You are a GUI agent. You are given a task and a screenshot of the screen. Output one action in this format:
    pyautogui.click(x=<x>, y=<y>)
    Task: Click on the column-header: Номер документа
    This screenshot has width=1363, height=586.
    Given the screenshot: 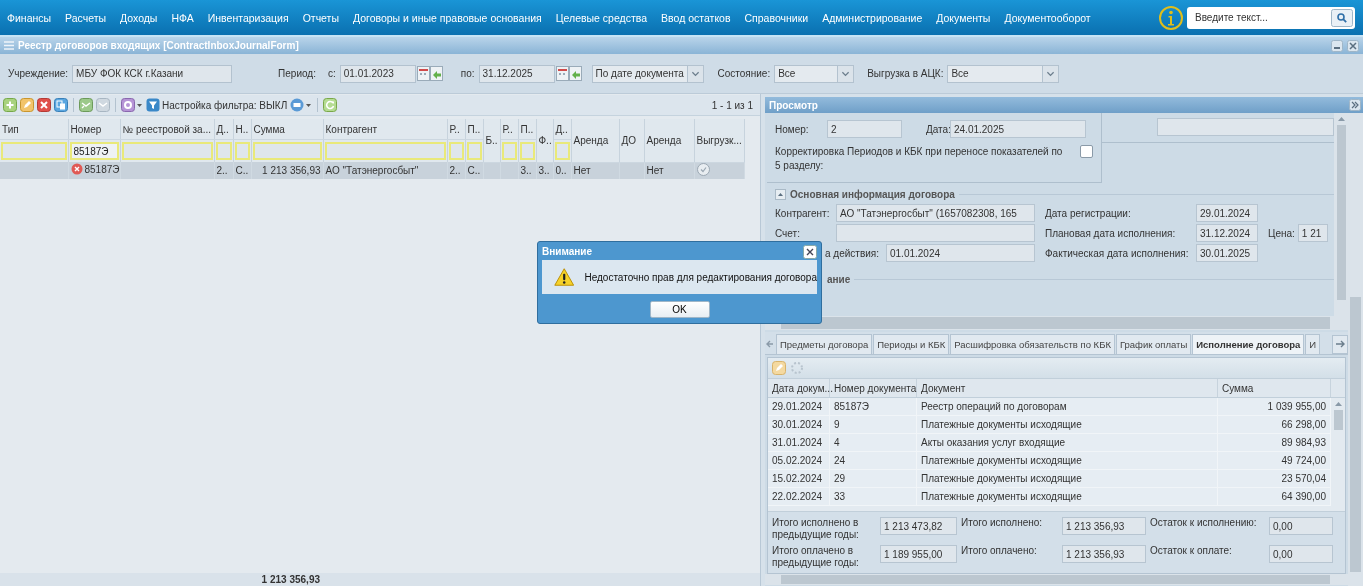 What is the action you would take?
    pyautogui.click(x=873, y=388)
    